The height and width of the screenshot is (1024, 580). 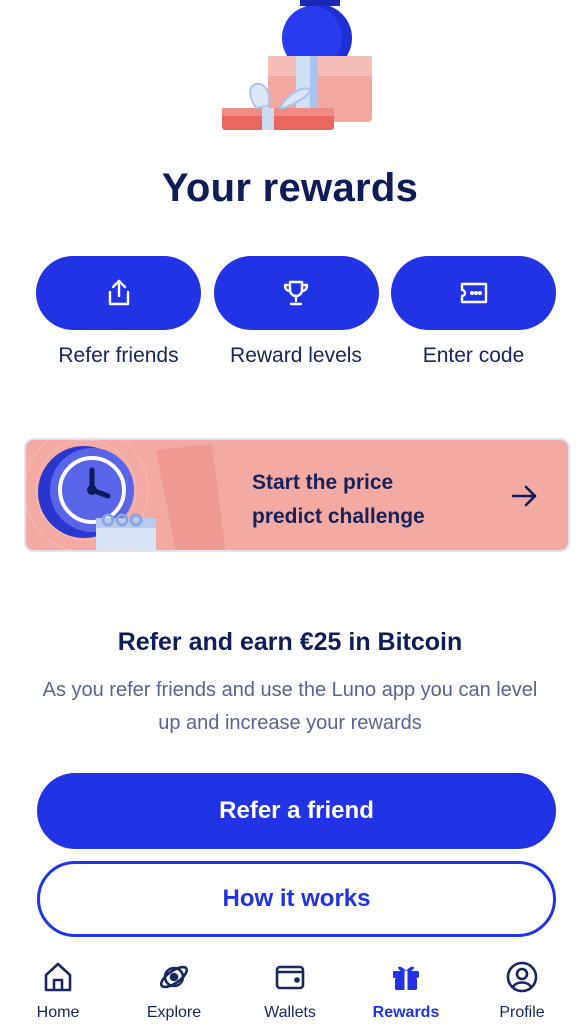 I want to click on tab-explore: Explore, so click(x=174, y=987).